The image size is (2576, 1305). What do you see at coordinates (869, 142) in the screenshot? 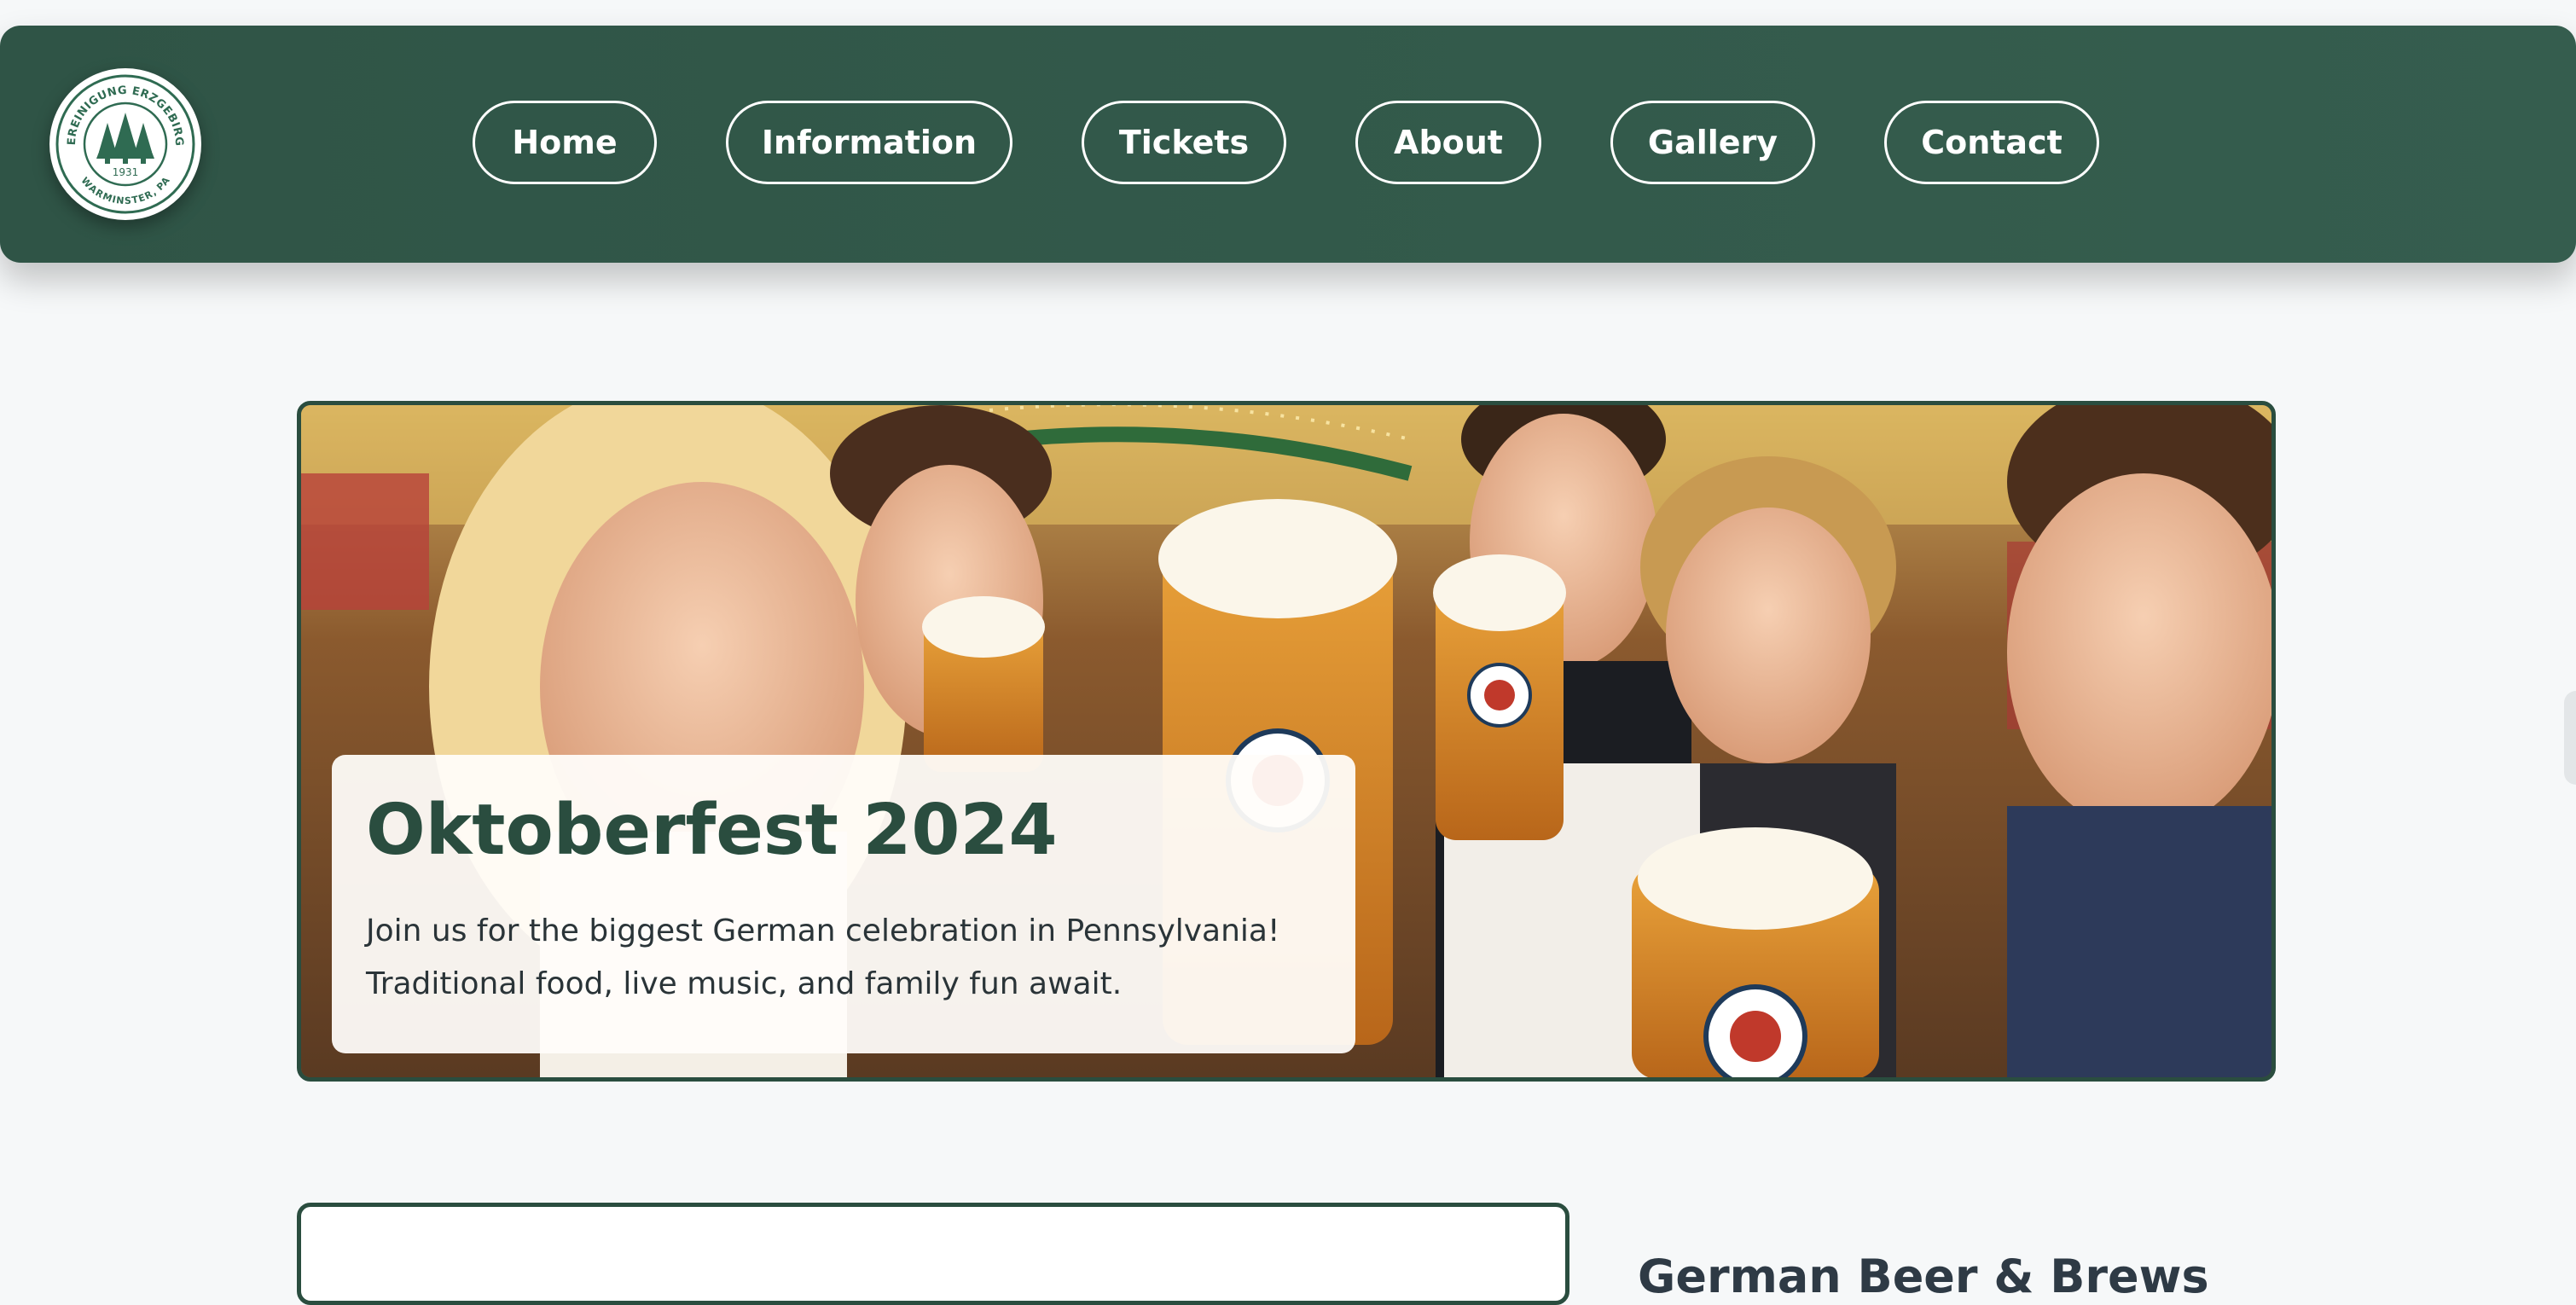
I see `nav-information-button: Information` at bounding box center [869, 142].